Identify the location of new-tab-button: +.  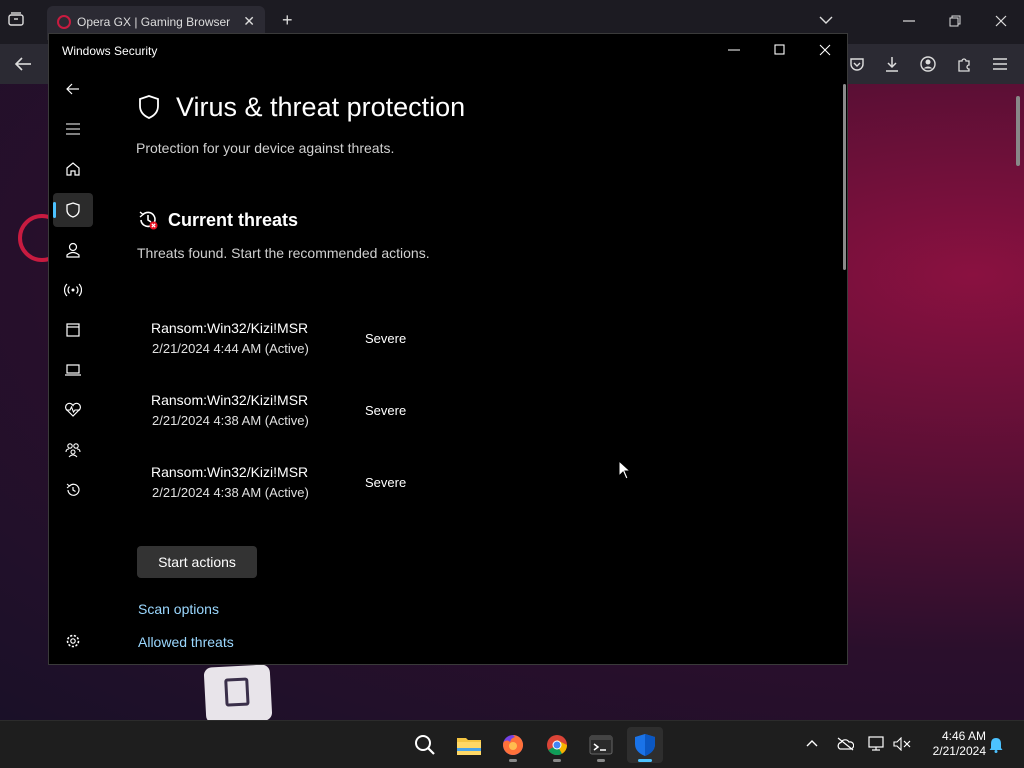
(287, 20).